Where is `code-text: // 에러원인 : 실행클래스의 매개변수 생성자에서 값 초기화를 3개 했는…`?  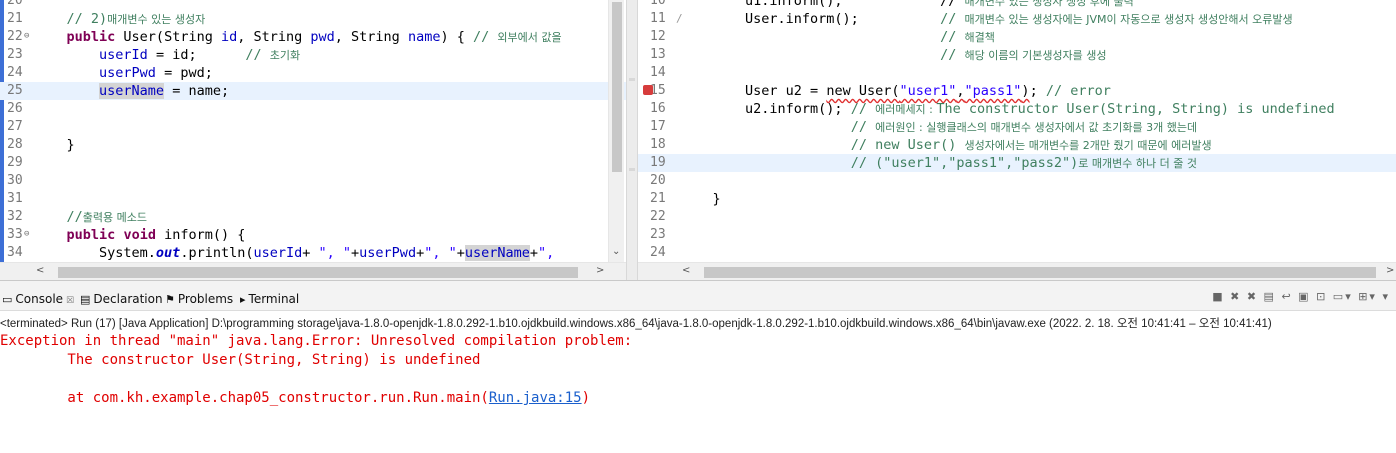
code-text: // 에러원인 : 실행클래스의 매개변수 생성자에서 값 초기화를 3개 했는… is located at coordinates (938, 127).